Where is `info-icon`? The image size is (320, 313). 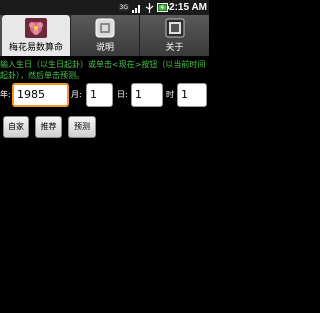
info-icon is located at coordinates (105, 28).